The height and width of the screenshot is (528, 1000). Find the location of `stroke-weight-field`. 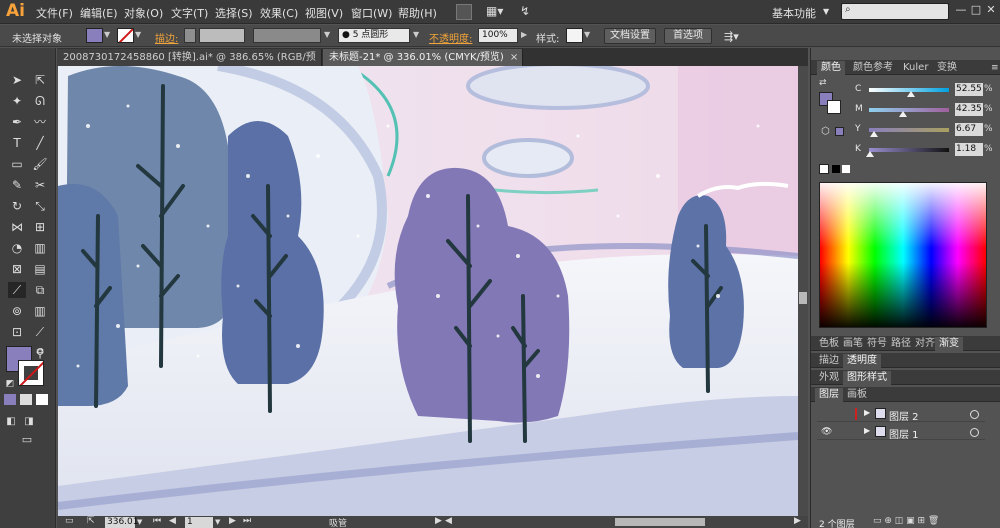

stroke-weight-field is located at coordinates (222, 35).